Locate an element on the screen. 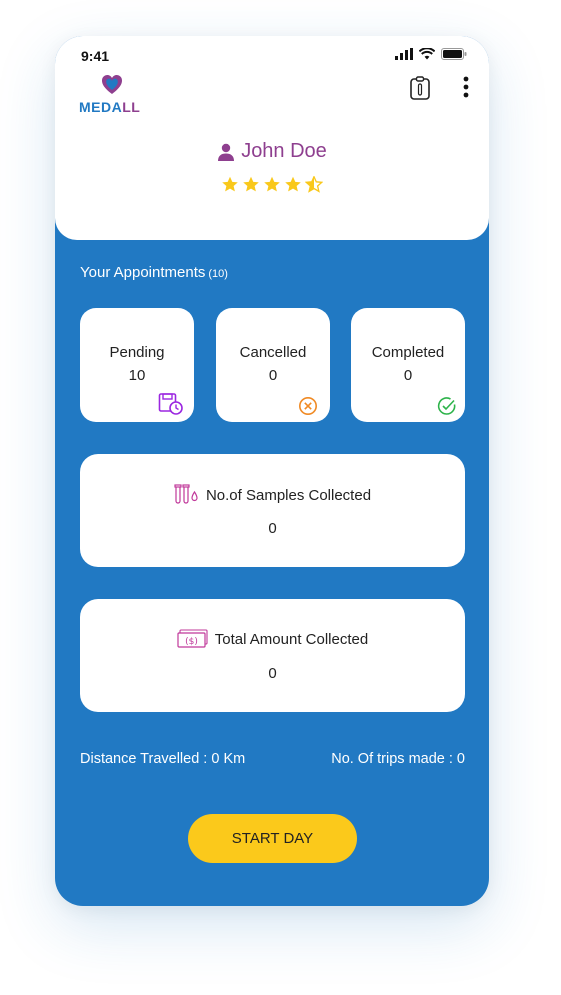 This screenshot has height=995, width=561. appointments-title: Your Appointments (10) is located at coordinates (154, 272).